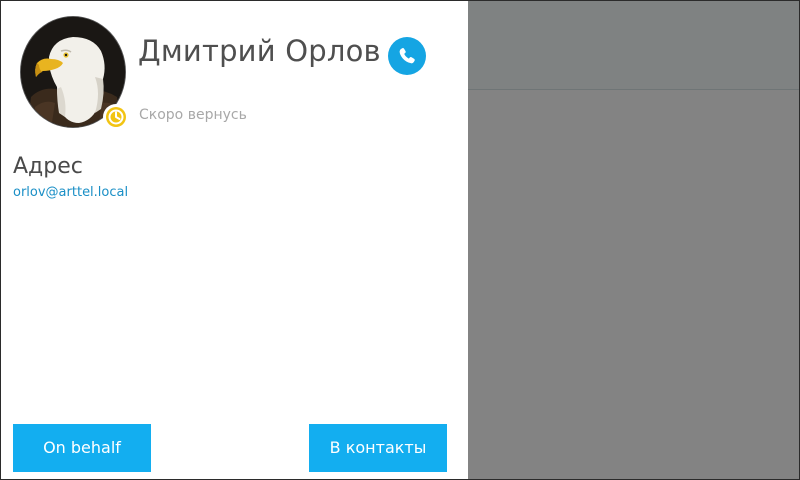  I want to click on contact-name: Дмитрий Орлов, so click(259, 51).